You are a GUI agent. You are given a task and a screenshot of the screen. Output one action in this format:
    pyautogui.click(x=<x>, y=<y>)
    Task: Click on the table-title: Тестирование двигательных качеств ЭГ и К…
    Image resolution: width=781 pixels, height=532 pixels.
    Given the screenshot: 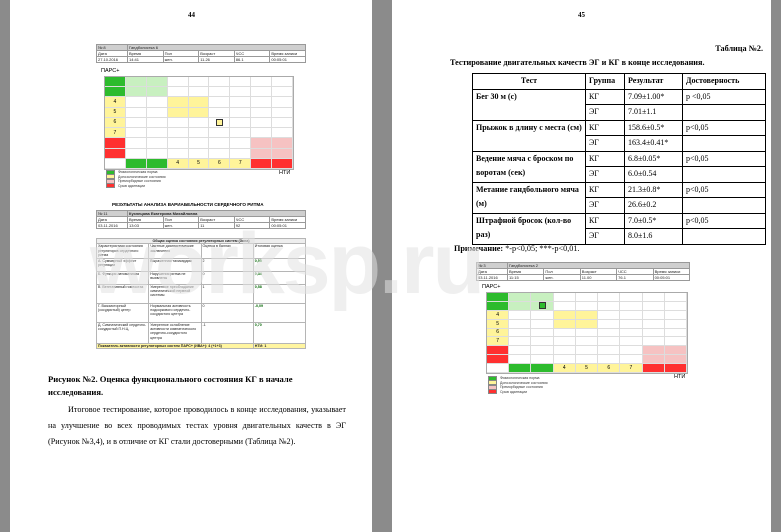 What is the action you would take?
    pyautogui.click(x=577, y=62)
    